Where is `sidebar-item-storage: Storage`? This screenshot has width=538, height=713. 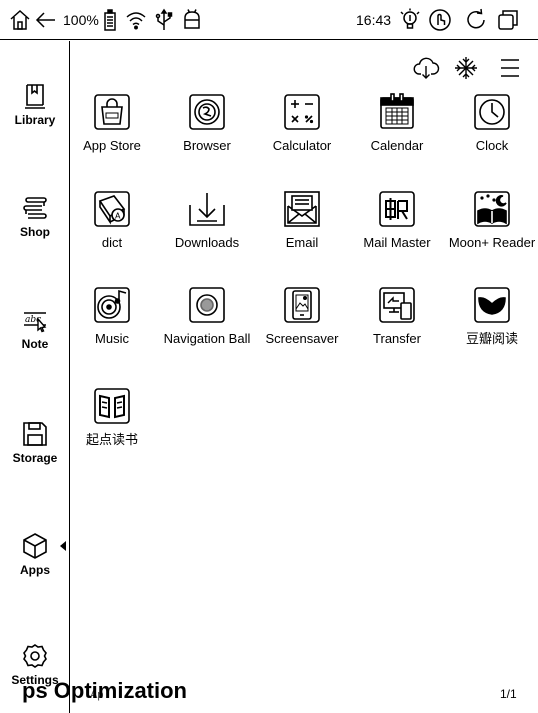 sidebar-item-storage: Storage is located at coordinates (35, 454).